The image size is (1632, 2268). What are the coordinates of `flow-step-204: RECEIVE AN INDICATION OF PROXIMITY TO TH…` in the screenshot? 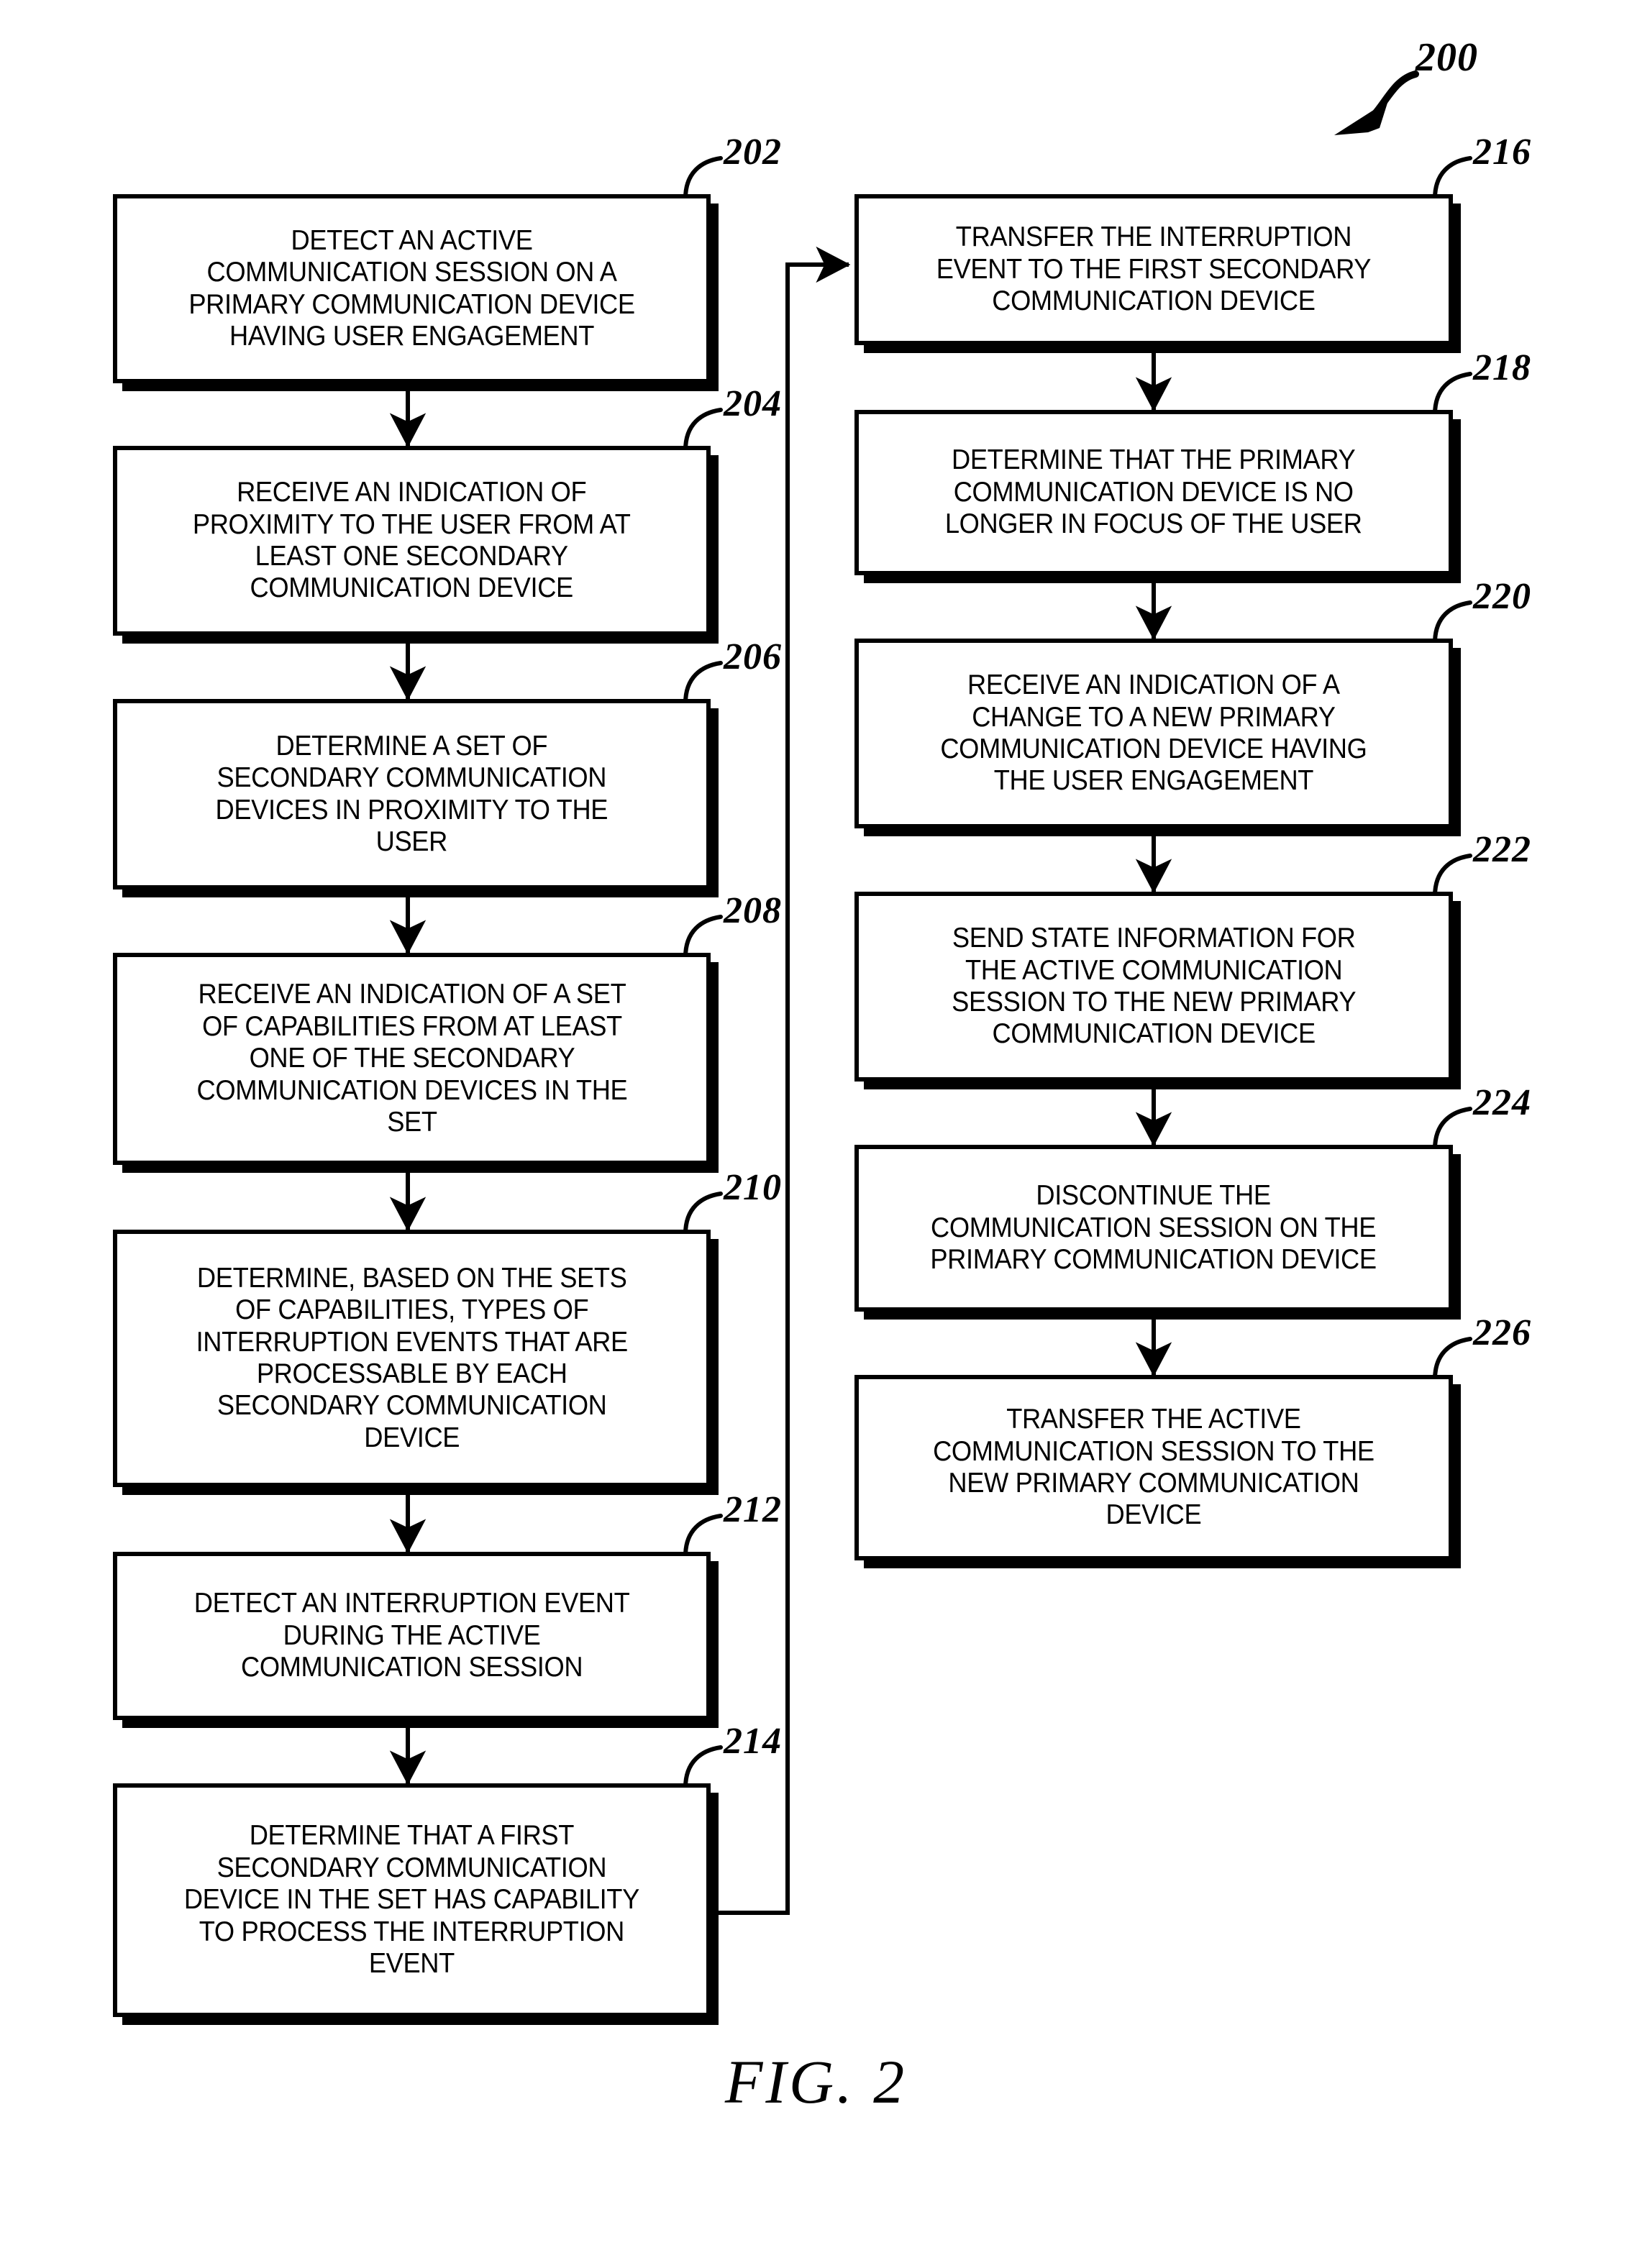 It's located at (412, 541).